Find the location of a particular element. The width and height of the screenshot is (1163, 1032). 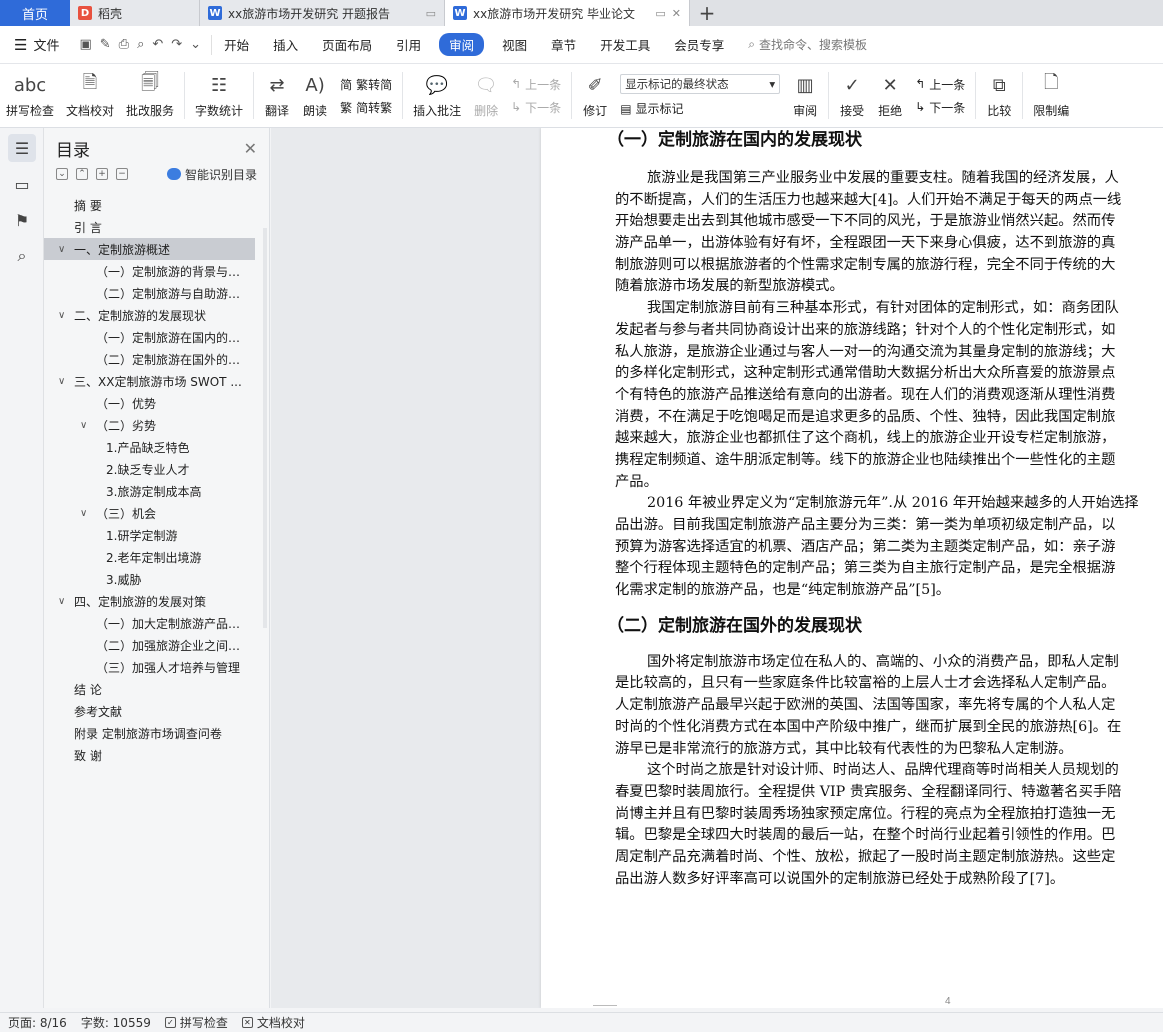

close-icon: ✕ is located at coordinates (250, 148).